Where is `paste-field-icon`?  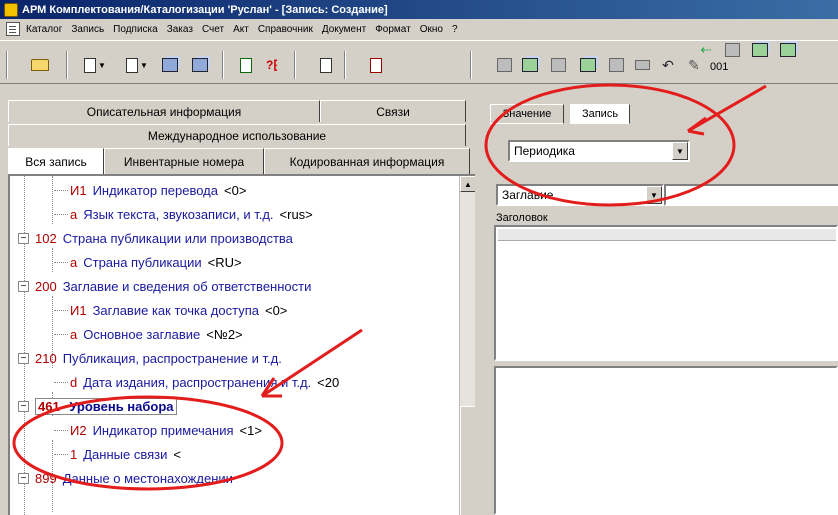 paste-field-icon is located at coordinates (558, 65).